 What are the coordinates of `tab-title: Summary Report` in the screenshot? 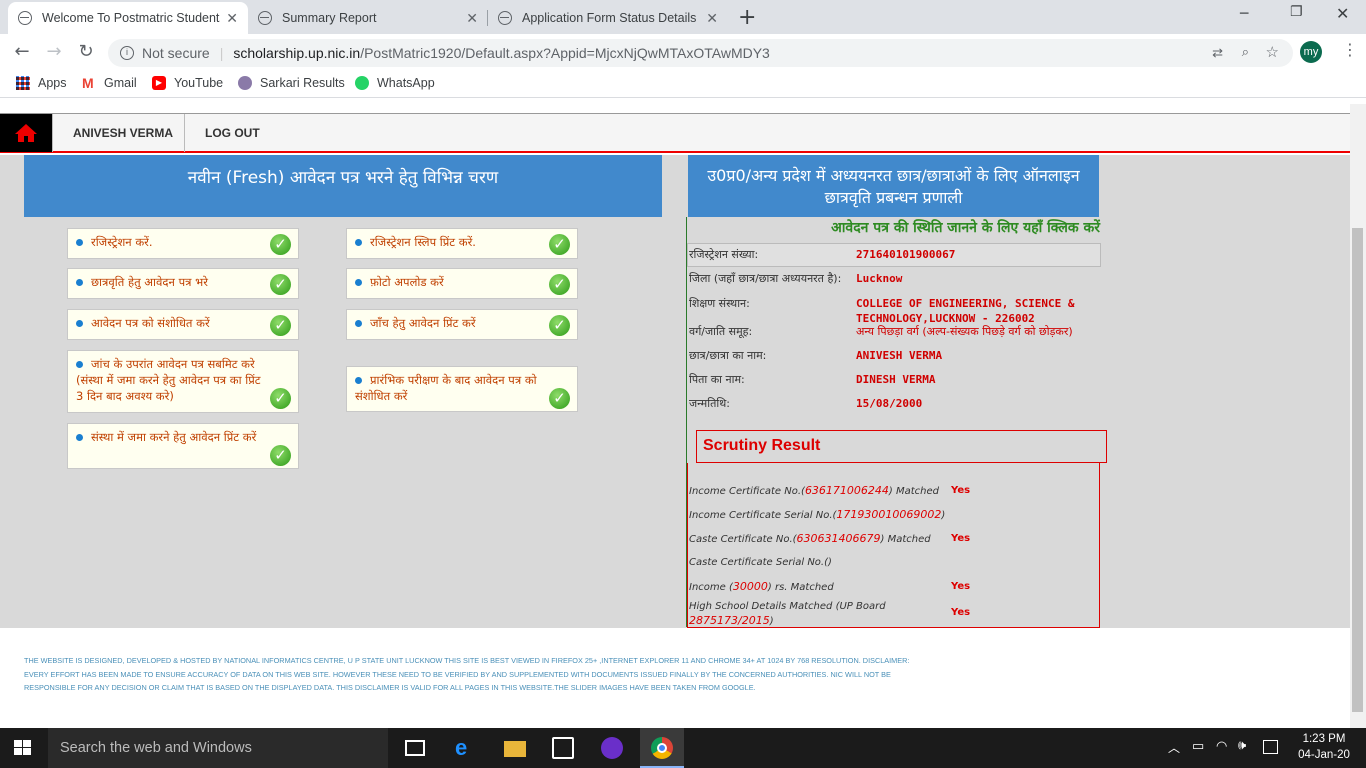 It's located at (329, 18).